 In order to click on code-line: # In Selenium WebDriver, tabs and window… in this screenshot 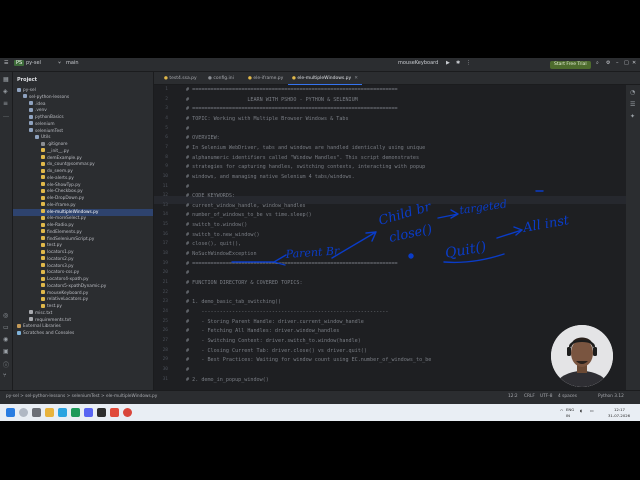, I will do `click(305, 148)`.